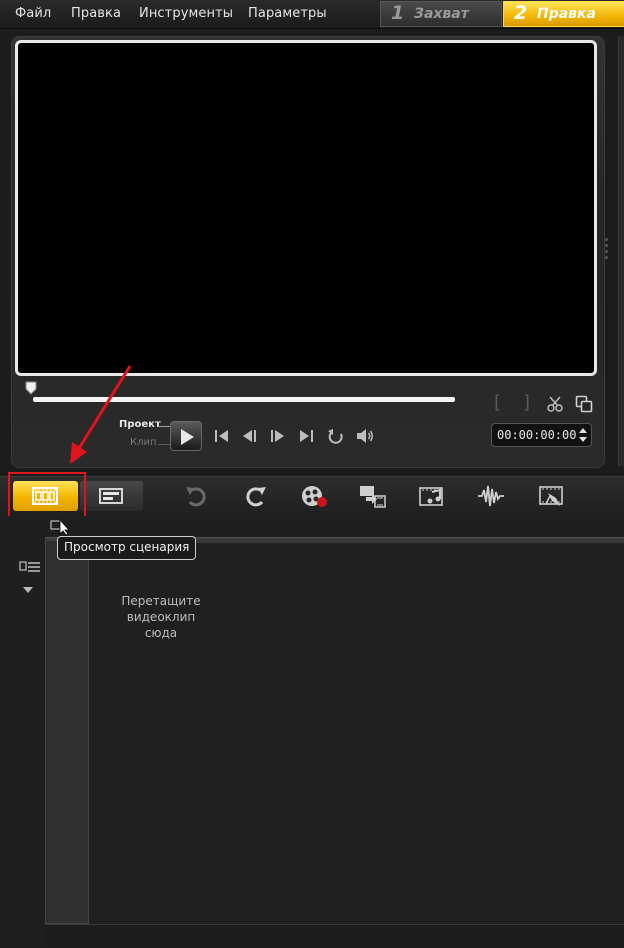  Describe the element at coordinates (101, 414) in the screenshot. I see `annotation-arrow-icon` at that location.